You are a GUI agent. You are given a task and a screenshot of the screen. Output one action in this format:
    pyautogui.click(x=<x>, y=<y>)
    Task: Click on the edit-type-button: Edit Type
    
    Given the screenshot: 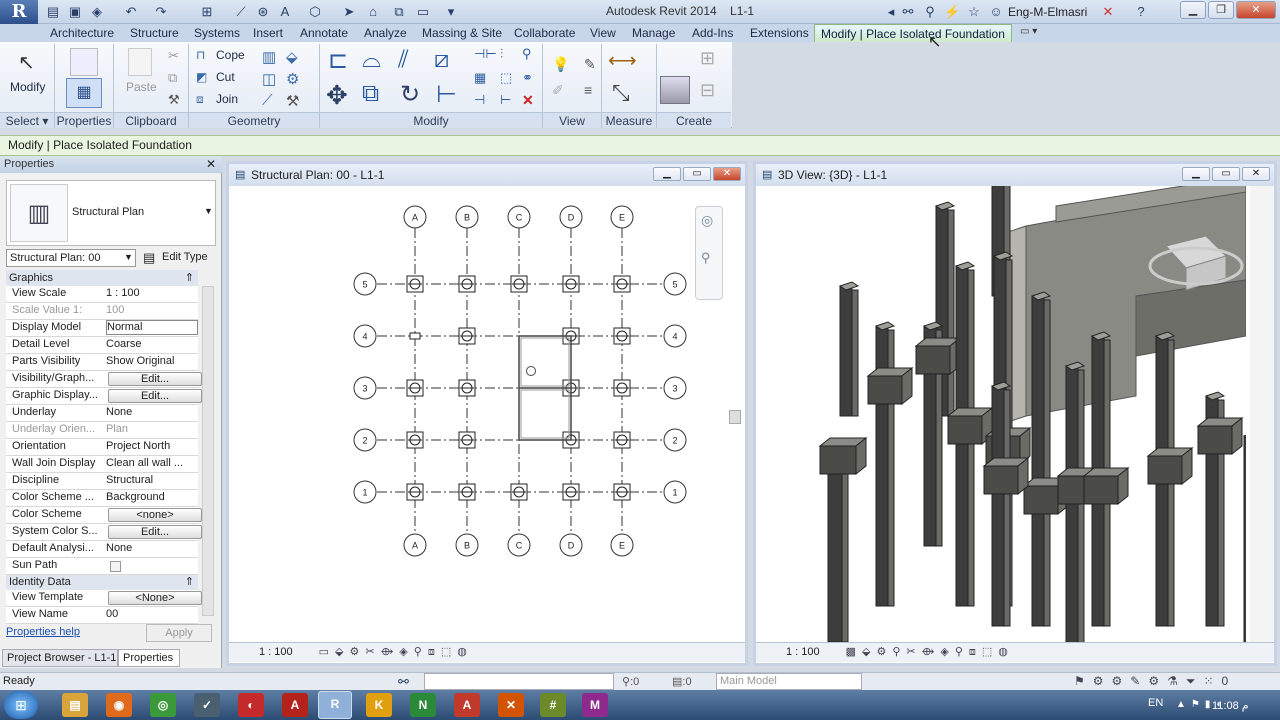 What is the action you would take?
    pyautogui.click(x=185, y=257)
    